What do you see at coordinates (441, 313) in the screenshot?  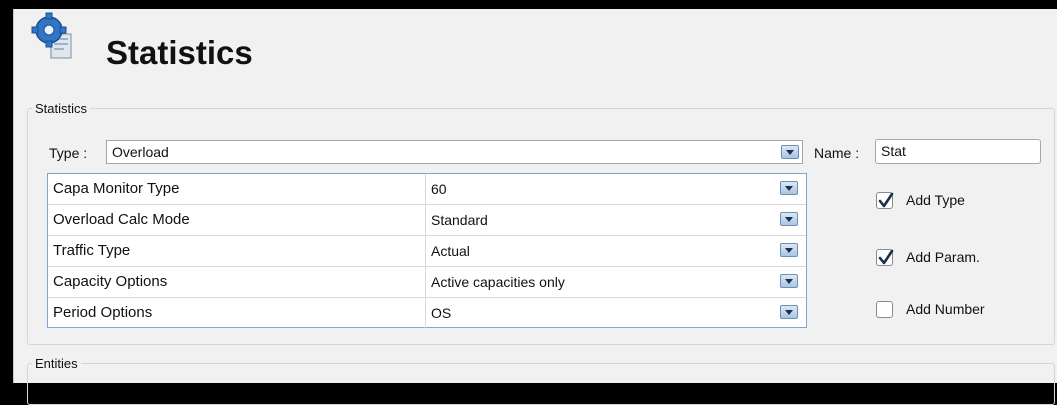 I see `param-value: OS` at bounding box center [441, 313].